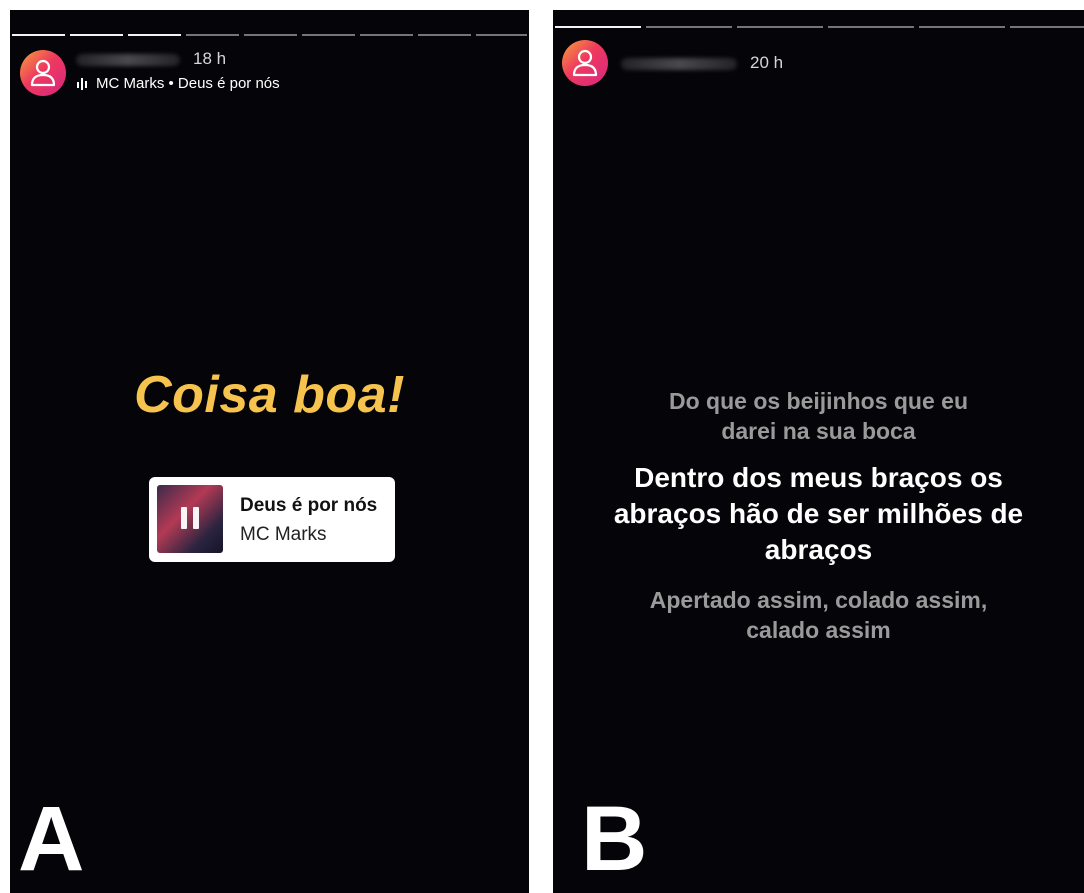 The image size is (1084, 893). I want to click on album-cover, so click(190, 519).